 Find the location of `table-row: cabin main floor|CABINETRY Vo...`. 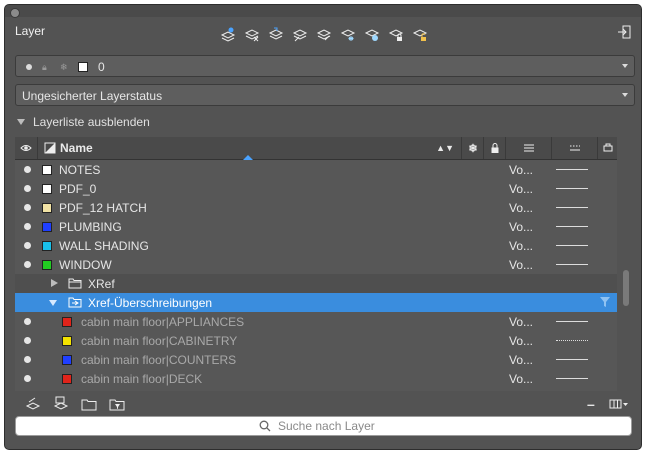

table-row: cabin main floor|CABINETRY Vo... is located at coordinates (316, 340).